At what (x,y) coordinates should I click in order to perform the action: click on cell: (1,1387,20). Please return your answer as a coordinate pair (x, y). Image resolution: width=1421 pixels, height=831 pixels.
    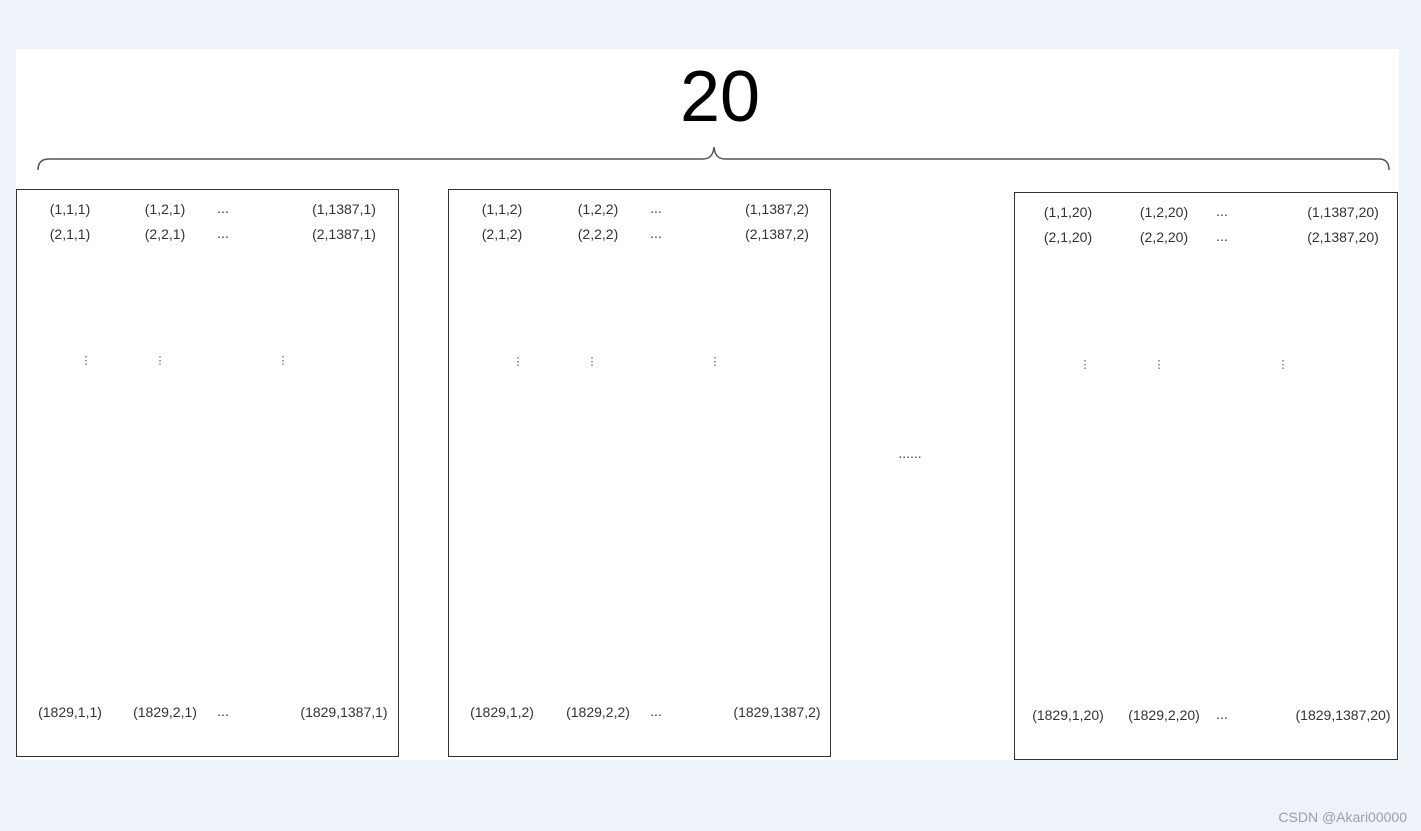
    Looking at the image, I should click on (1343, 212).